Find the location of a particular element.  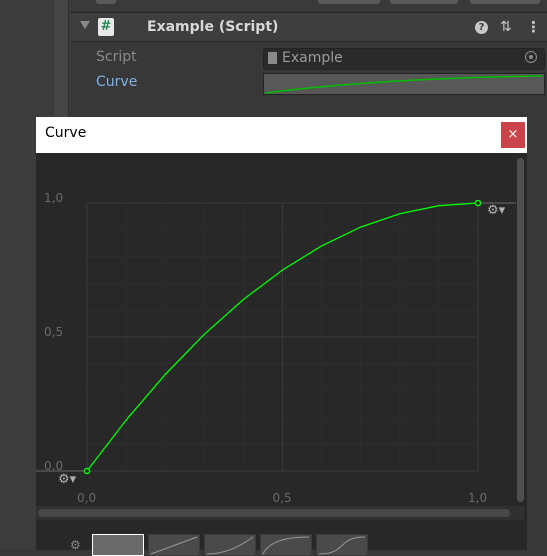

close-button: × is located at coordinates (513, 135).